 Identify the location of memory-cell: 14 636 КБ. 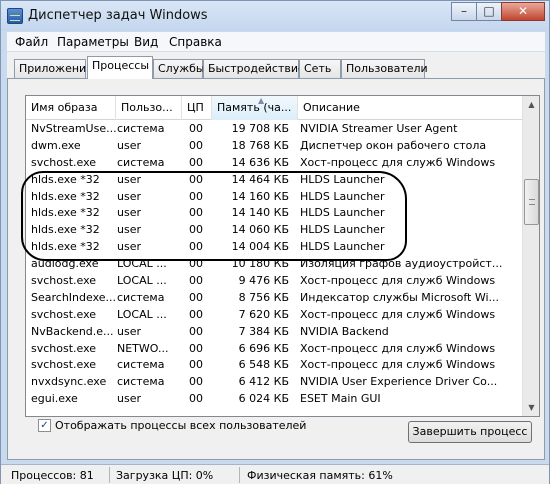
(260, 162).